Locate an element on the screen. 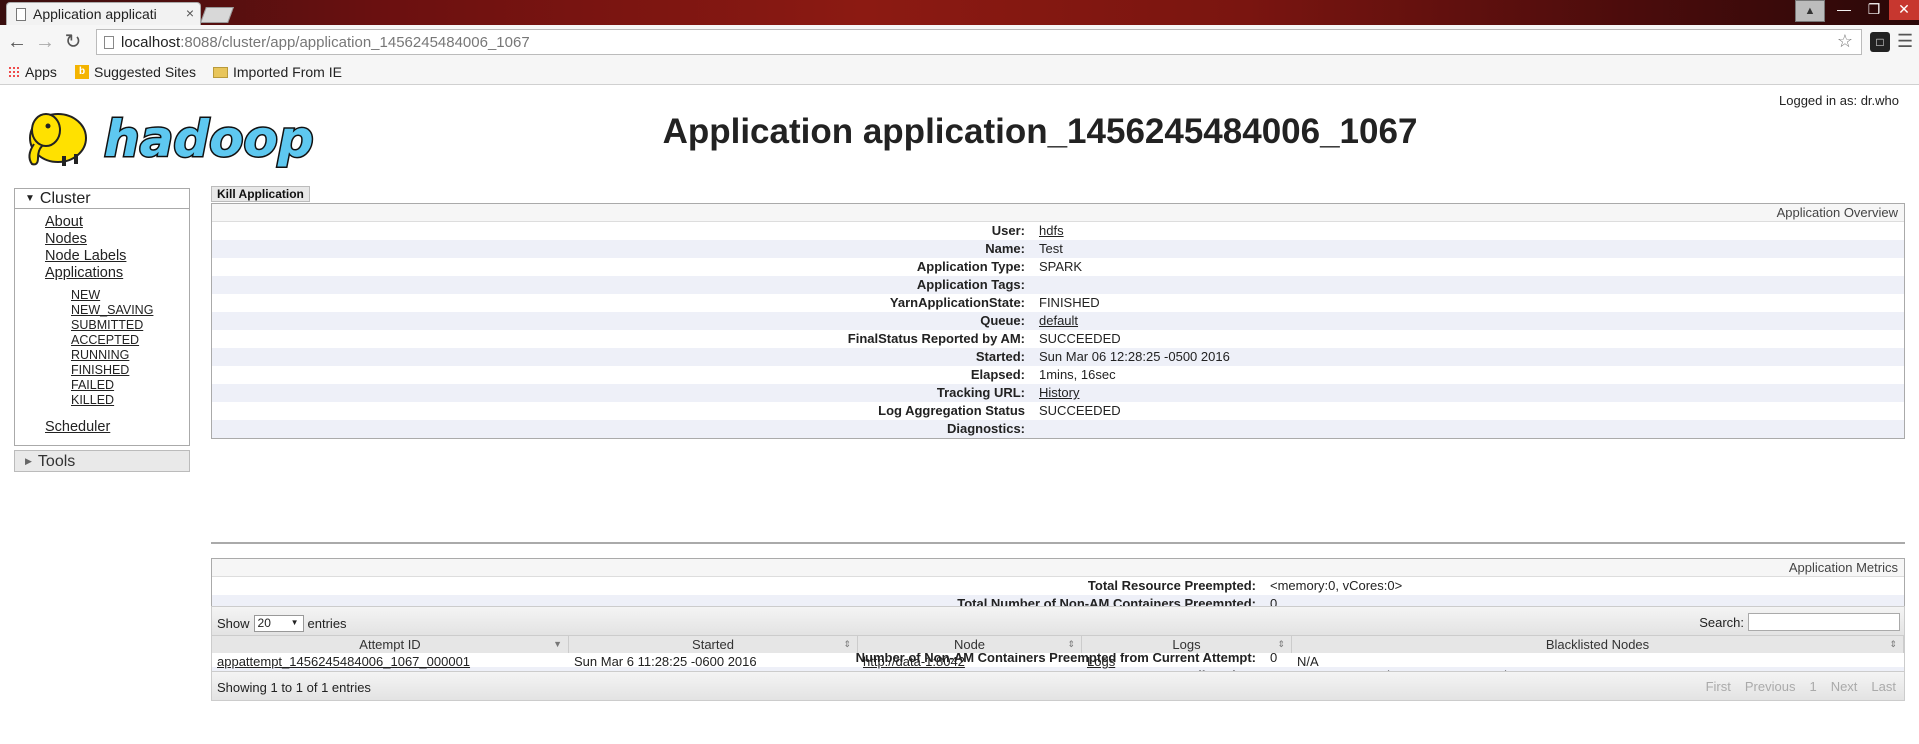 Image resolution: width=1919 pixels, height=744 pixels. kill-application-button: Kill Application is located at coordinates (260, 194).